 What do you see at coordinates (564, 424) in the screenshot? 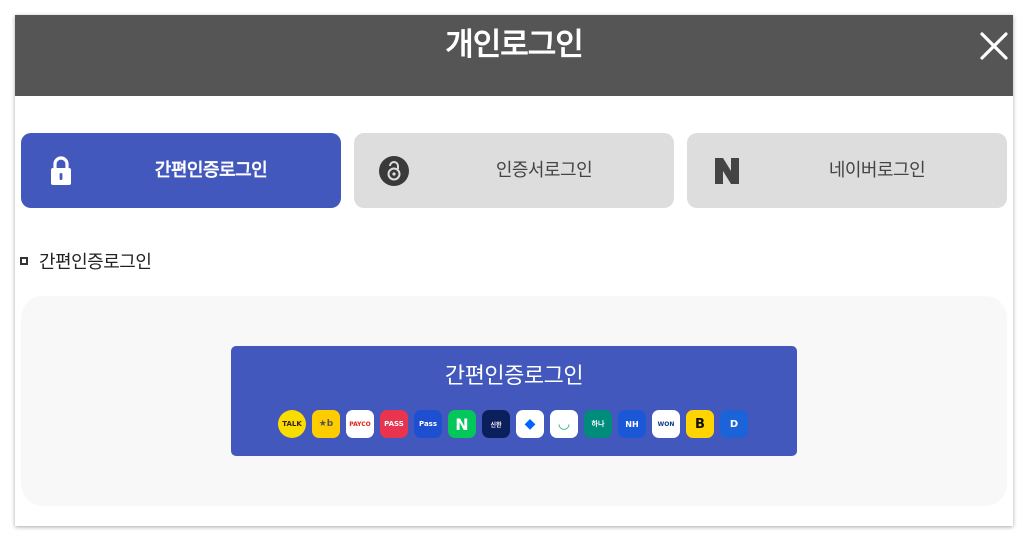
I see `bank-sal-icon: ◡` at bounding box center [564, 424].